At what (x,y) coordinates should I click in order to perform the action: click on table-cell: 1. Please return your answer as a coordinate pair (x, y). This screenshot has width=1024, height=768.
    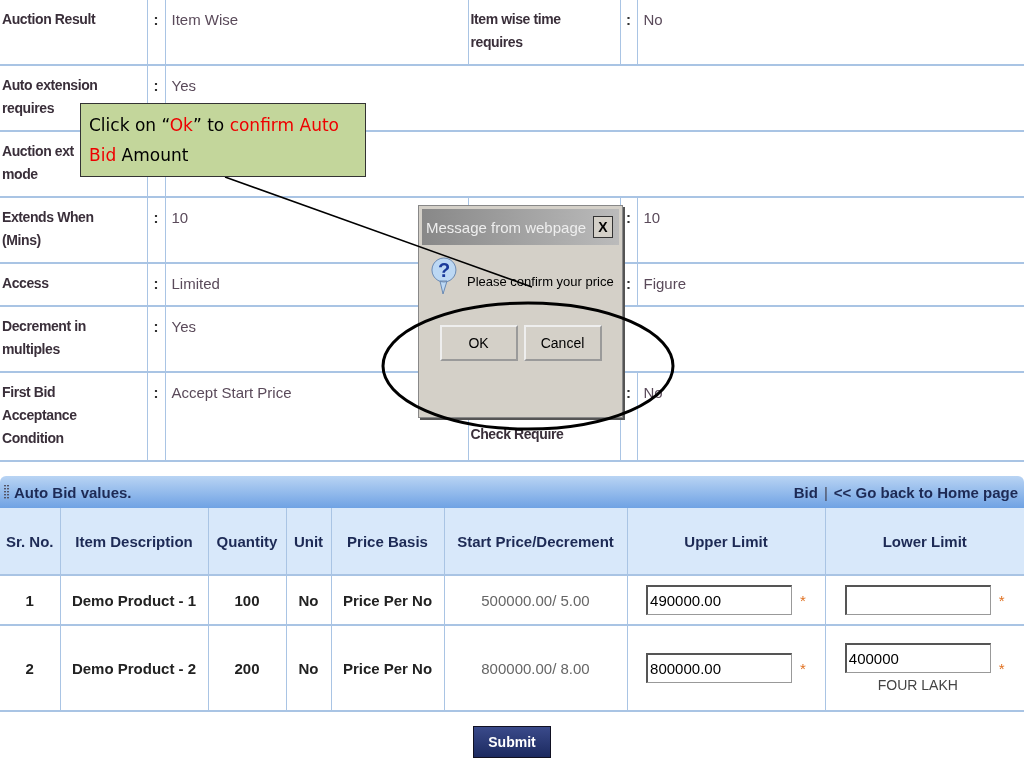
    Looking at the image, I should click on (29, 600).